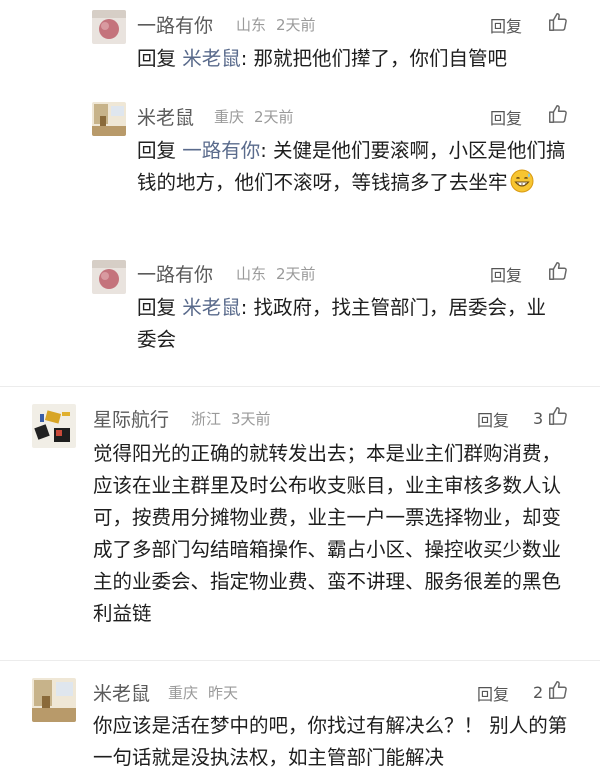  What do you see at coordinates (538, 418) in the screenshot?
I see `like-count: 3` at bounding box center [538, 418].